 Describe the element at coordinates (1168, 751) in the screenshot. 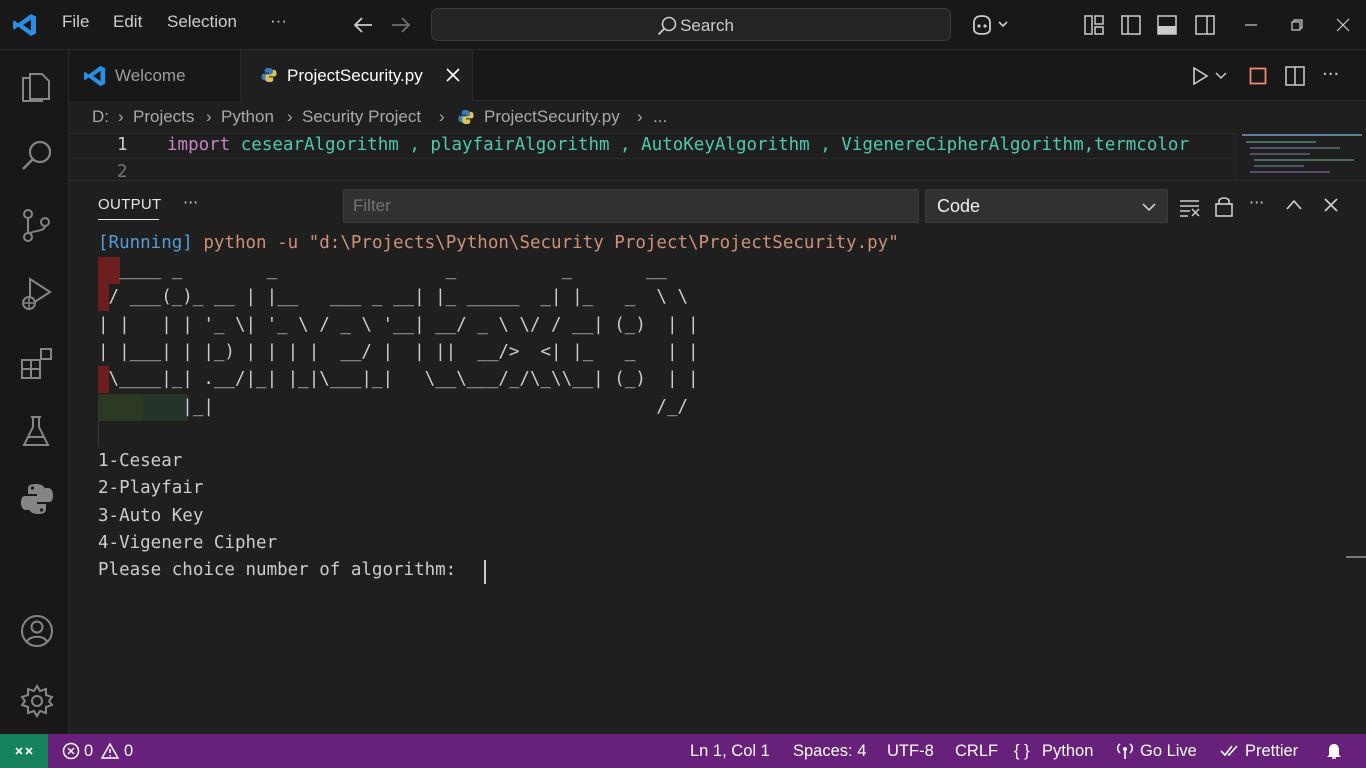

I see `go-live-button: Go Live` at that location.